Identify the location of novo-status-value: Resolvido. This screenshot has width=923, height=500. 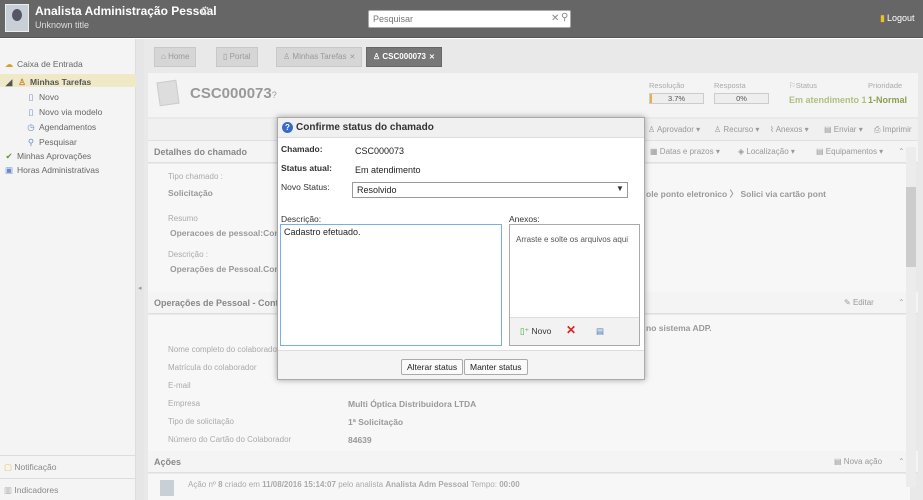
(377, 190).